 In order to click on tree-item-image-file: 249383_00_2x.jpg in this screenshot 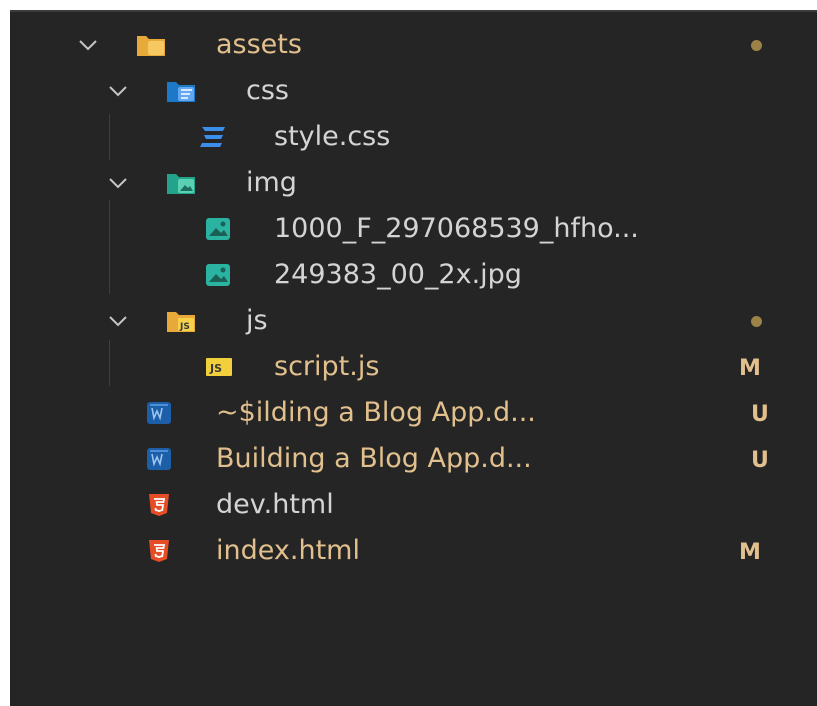, I will do `click(413, 275)`.